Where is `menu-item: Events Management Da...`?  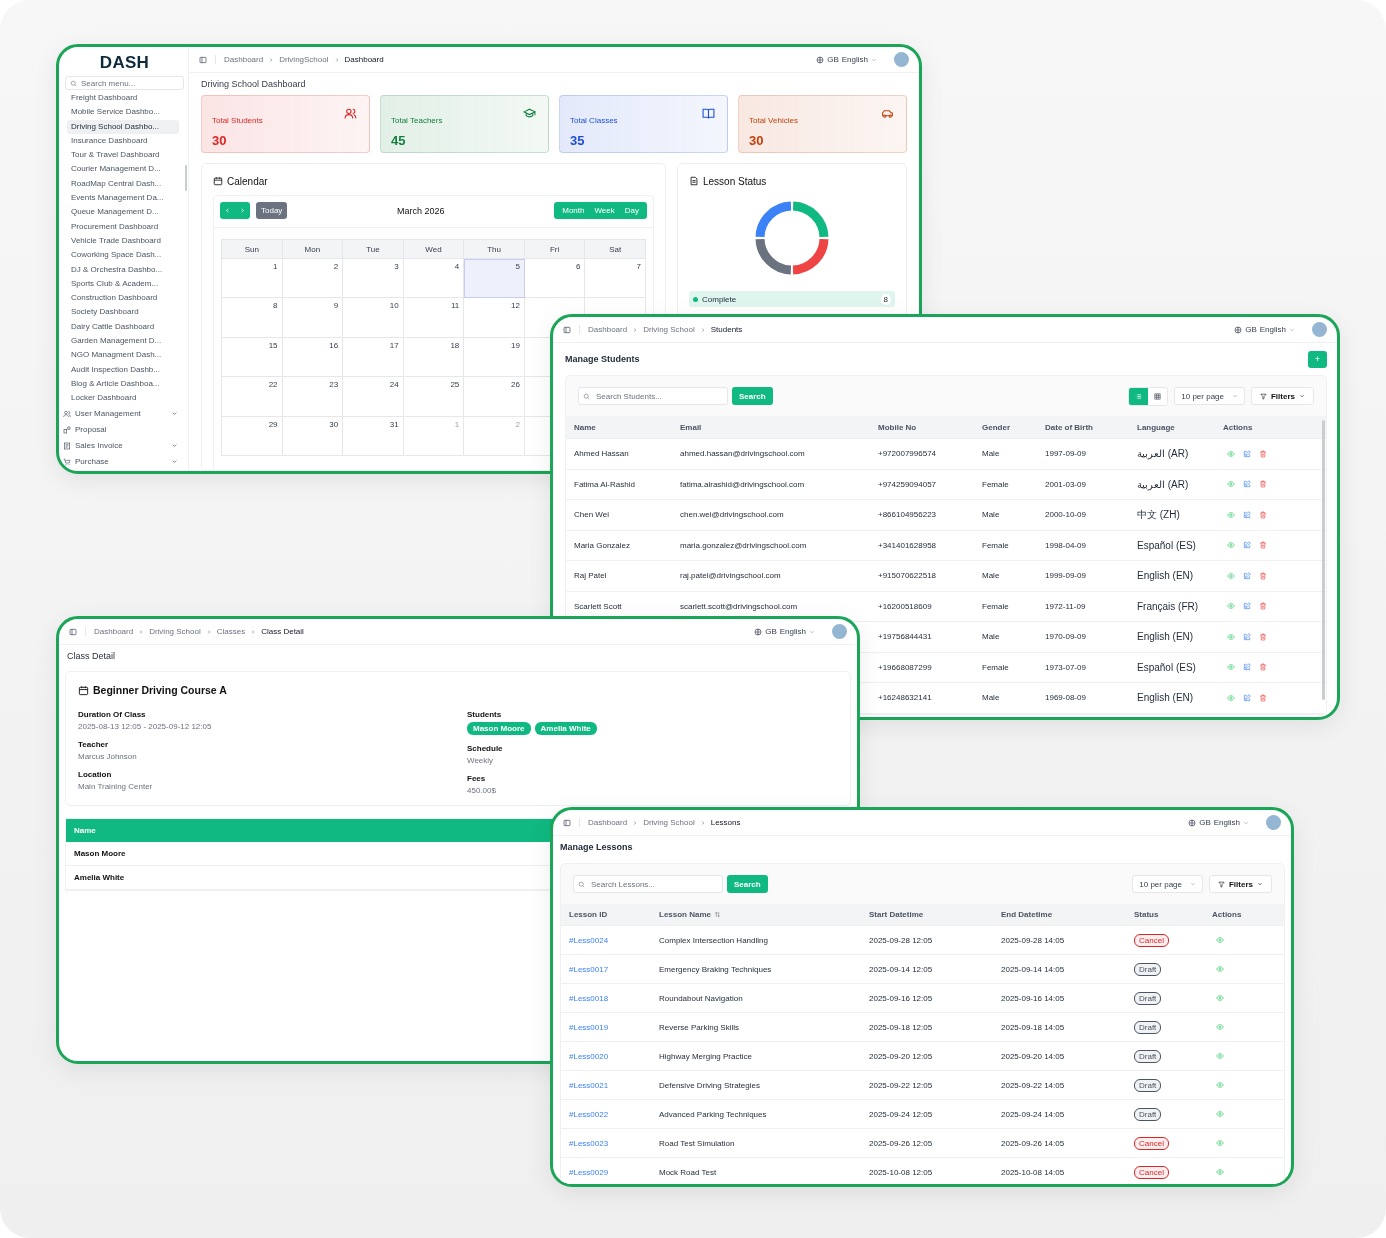 menu-item: Events Management Da... is located at coordinates (123, 198).